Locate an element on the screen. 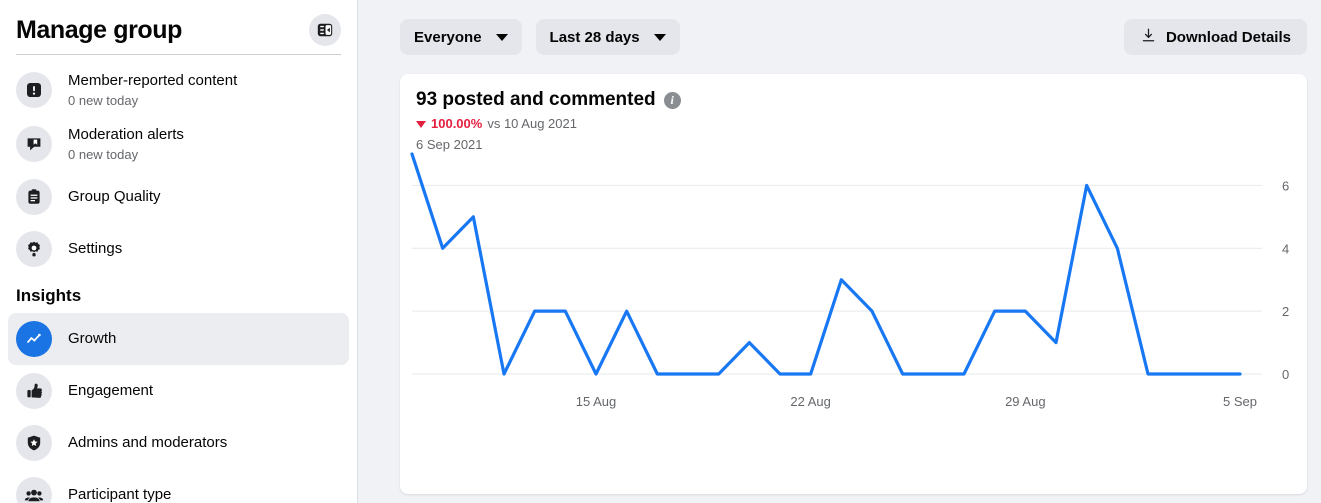  sidebar-item-participant-type: Participant type is located at coordinates (178, 486).